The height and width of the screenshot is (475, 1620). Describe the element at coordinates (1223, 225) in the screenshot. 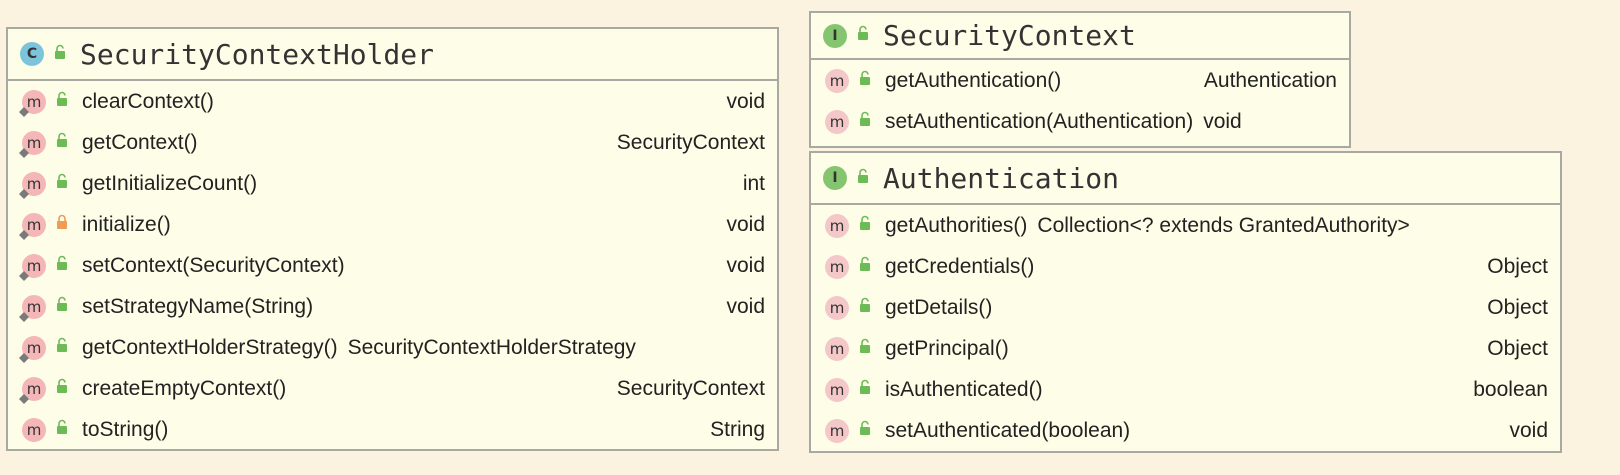

I see `method-return-type: Collection<? extends GrantedAuthority>` at that location.